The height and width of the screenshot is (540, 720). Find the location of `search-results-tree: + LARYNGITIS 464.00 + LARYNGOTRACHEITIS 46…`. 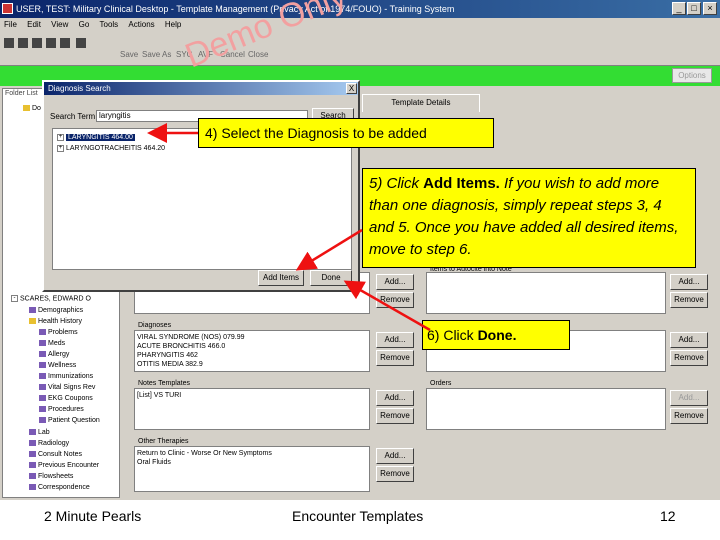

search-results-tree: + LARYNGITIS 464.00 + LARYNGOTRACHEITIS 46… is located at coordinates (202, 199).